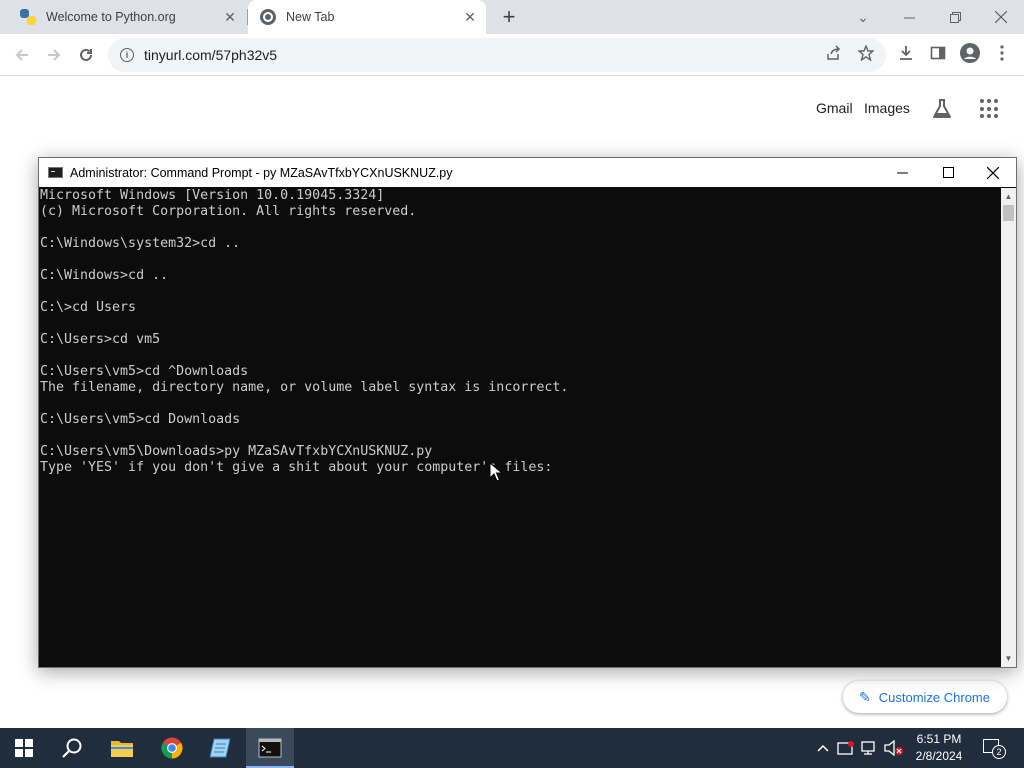 The image size is (1024, 768). Describe the element at coordinates (906, 53) in the screenshot. I see `download-icon` at that location.